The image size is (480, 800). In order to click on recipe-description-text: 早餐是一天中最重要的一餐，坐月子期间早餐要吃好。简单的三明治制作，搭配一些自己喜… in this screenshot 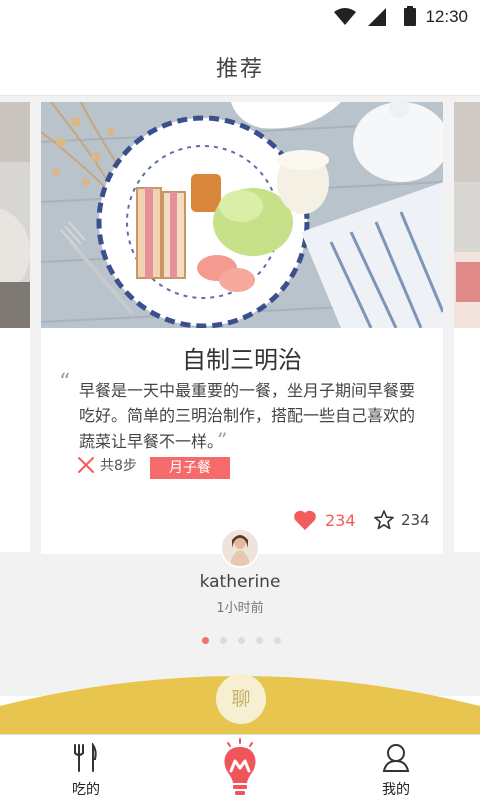, I will do `click(247, 416)`.